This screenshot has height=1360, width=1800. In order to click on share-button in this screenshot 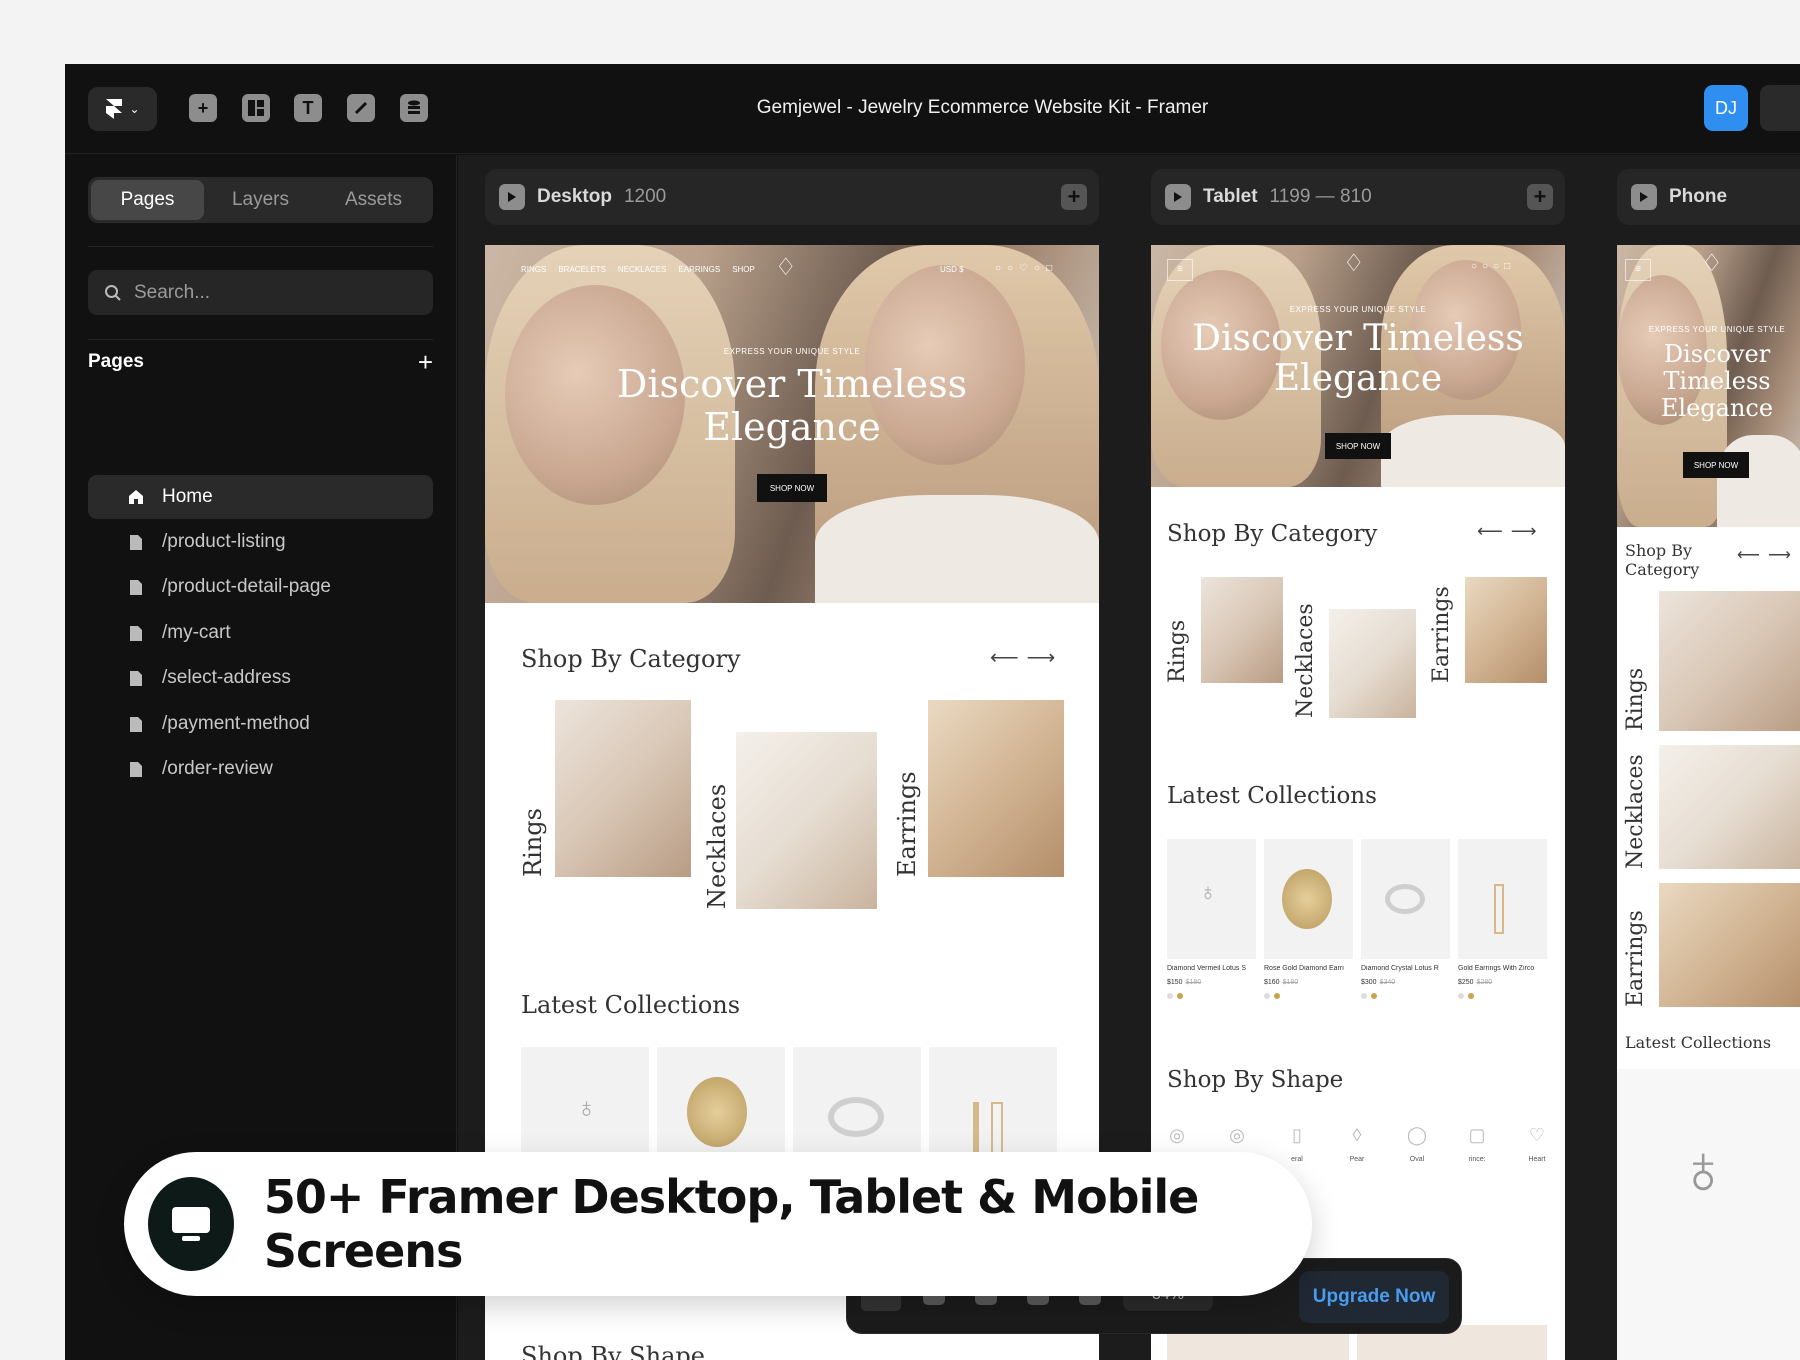, I will do `click(1780, 108)`.